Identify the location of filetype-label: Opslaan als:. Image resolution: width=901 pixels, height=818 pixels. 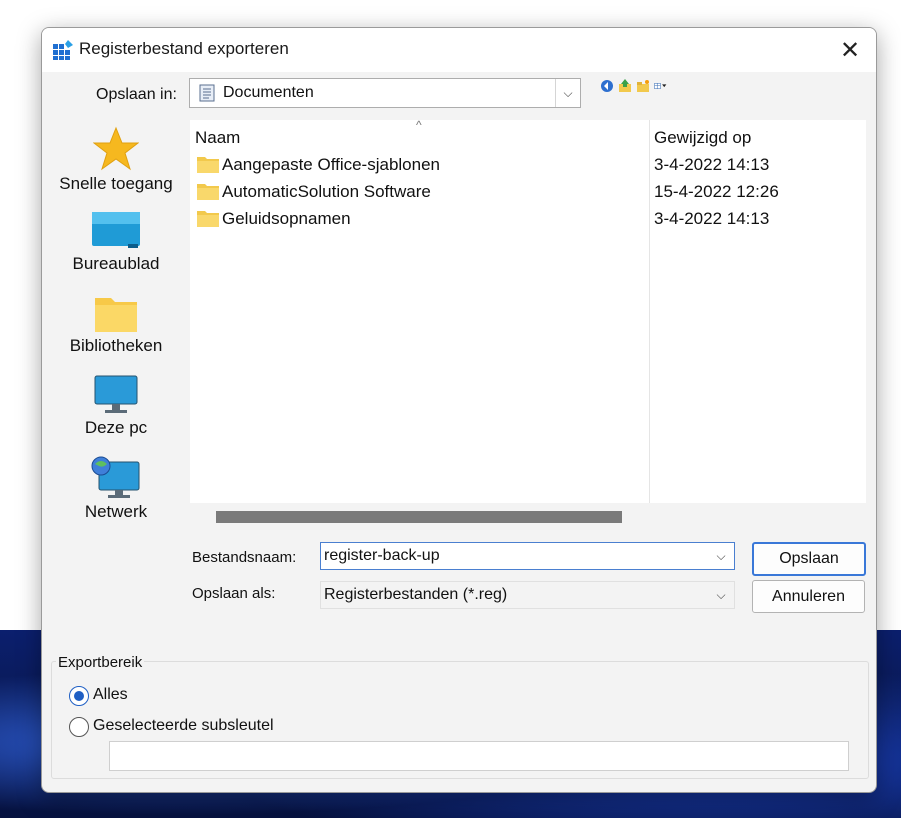
(234, 593).